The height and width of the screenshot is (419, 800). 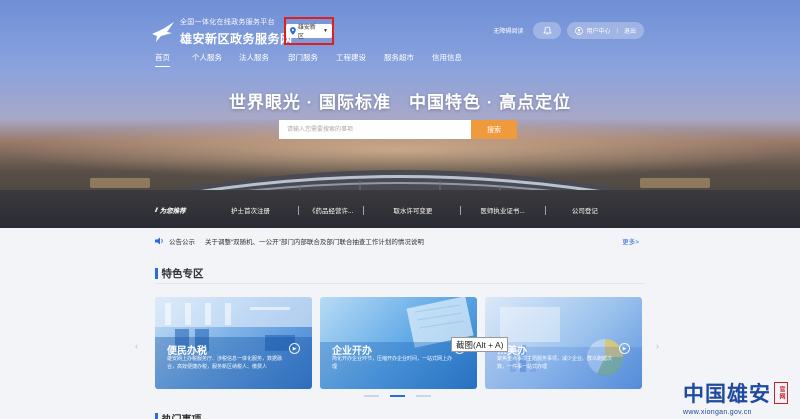 I want to click on user-menu: 用户中心 | 退出, so click(x=605, y=30).